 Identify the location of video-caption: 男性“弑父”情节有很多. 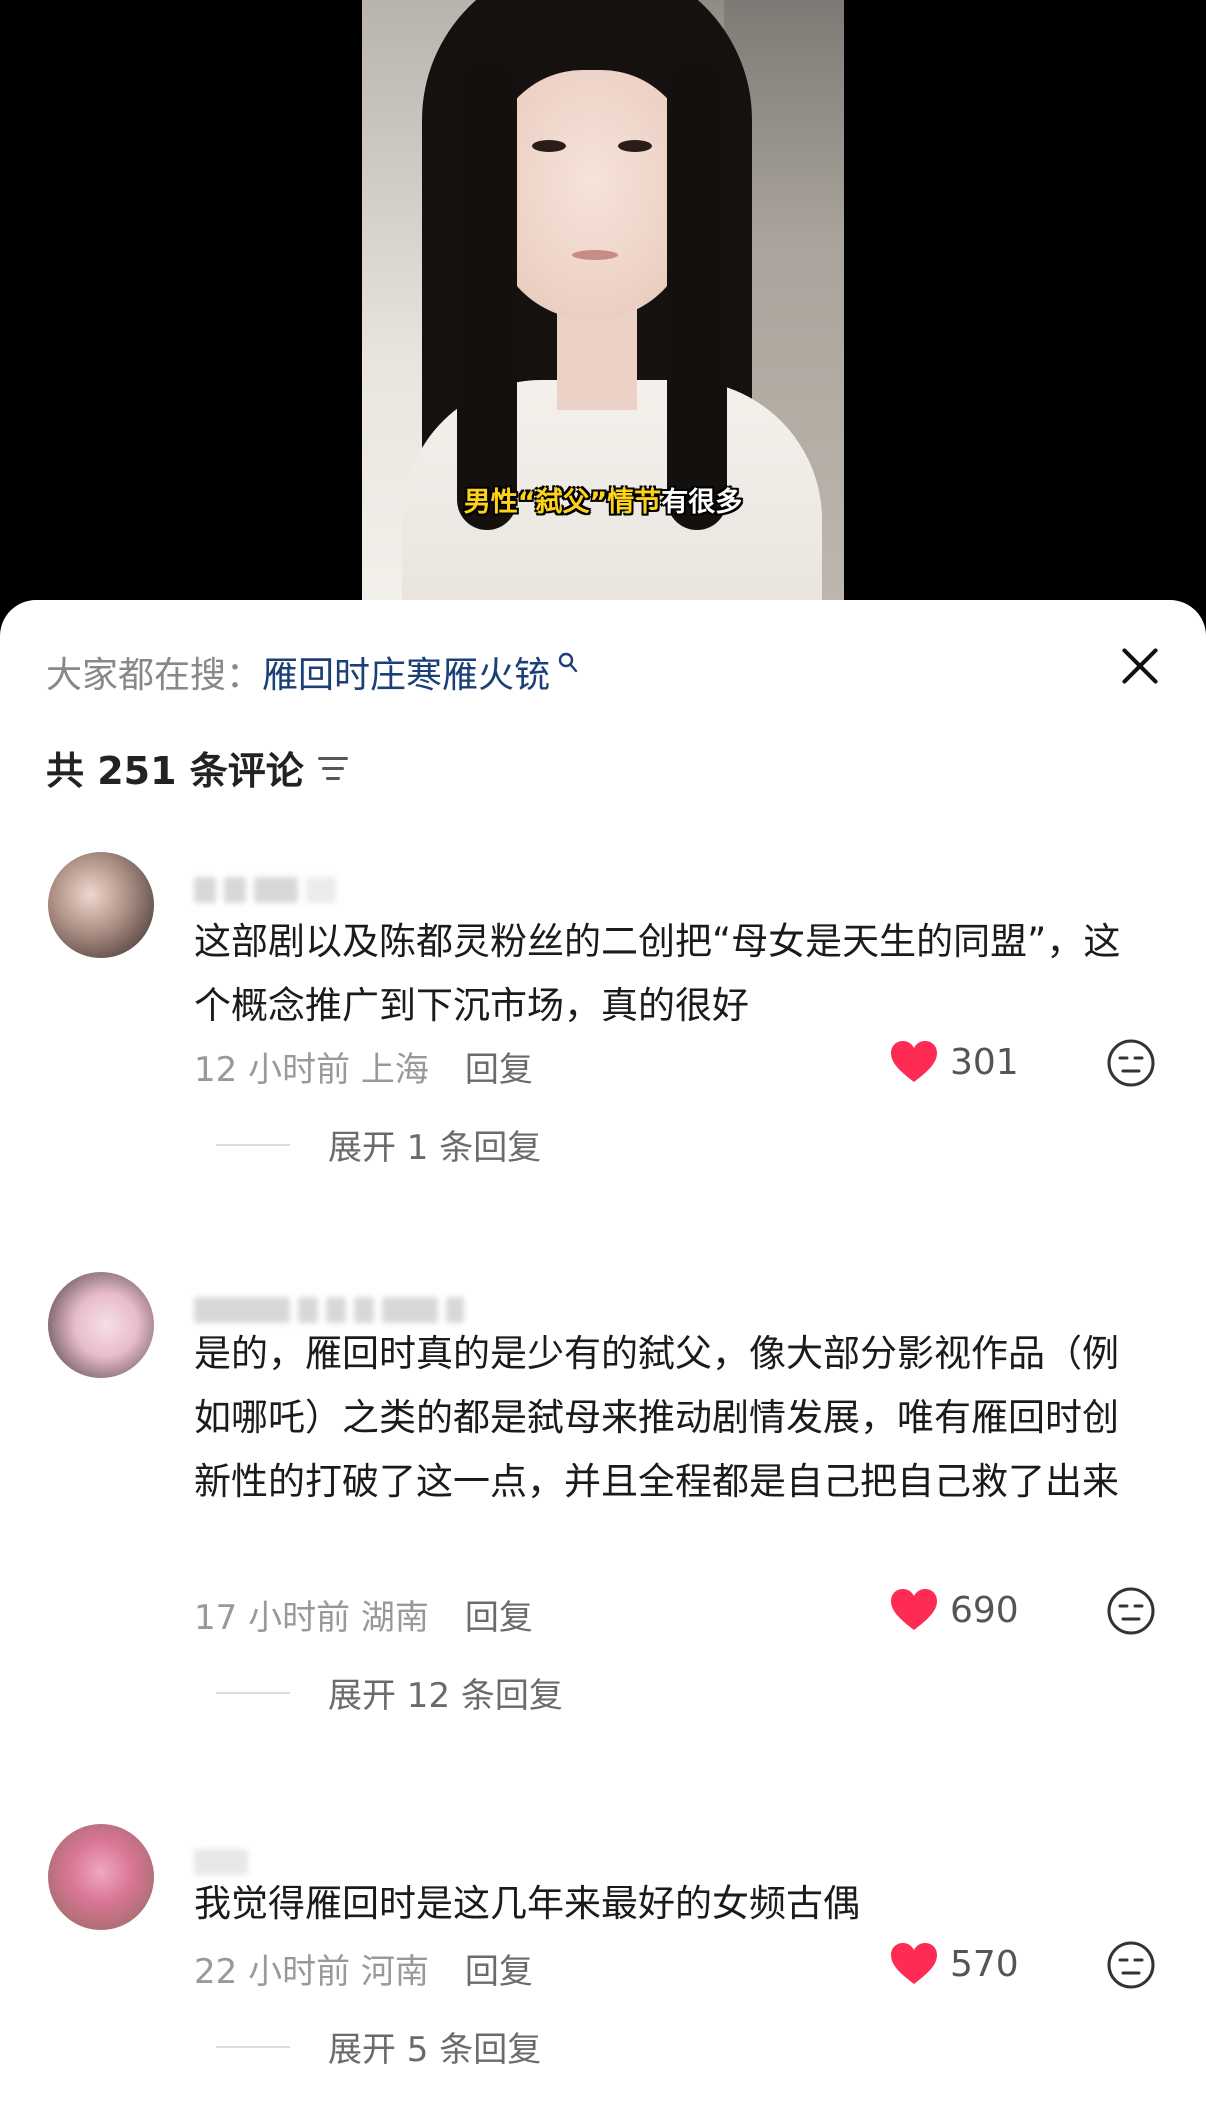
(603, 499).